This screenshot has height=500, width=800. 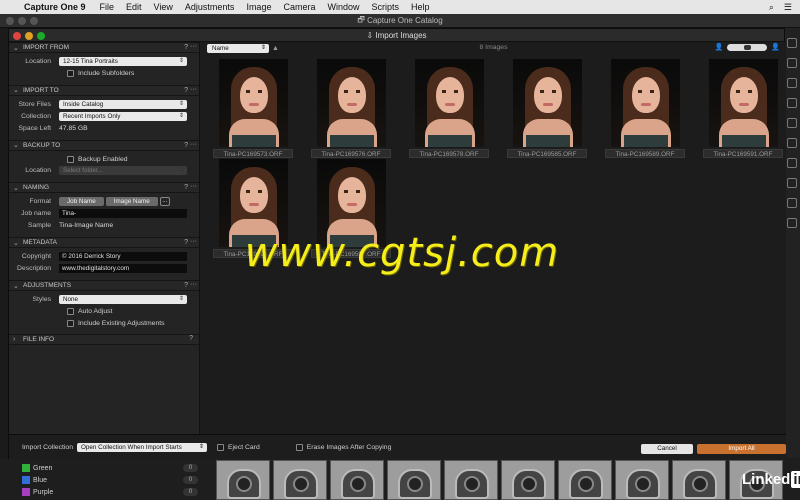 I want to click on erase-images-checkbox, so click(x=299, y=447).